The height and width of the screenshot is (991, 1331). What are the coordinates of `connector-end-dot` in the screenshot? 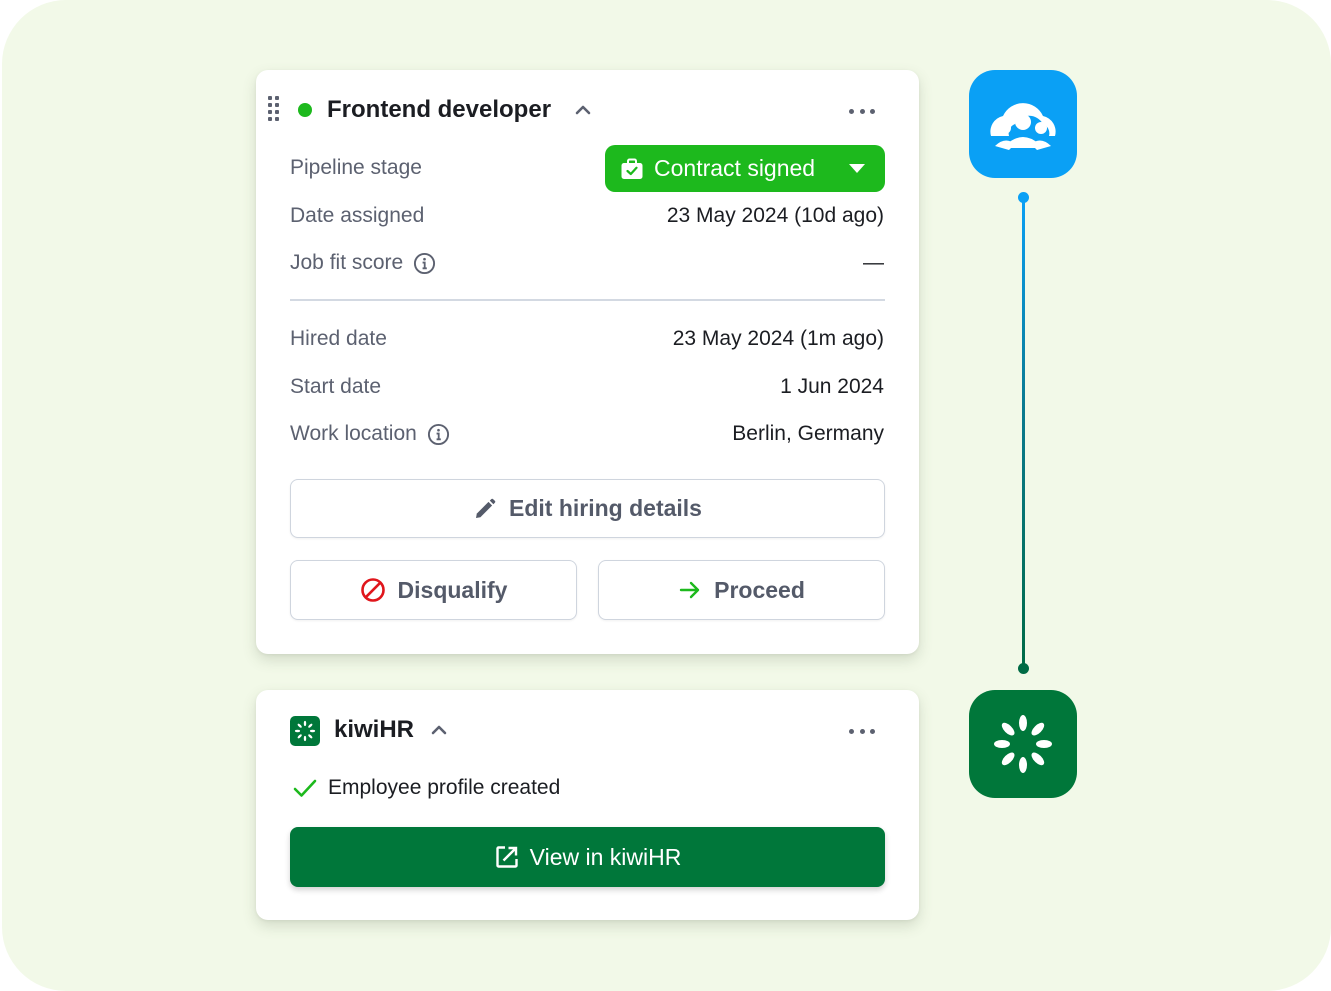 It's located at (1023, 668).